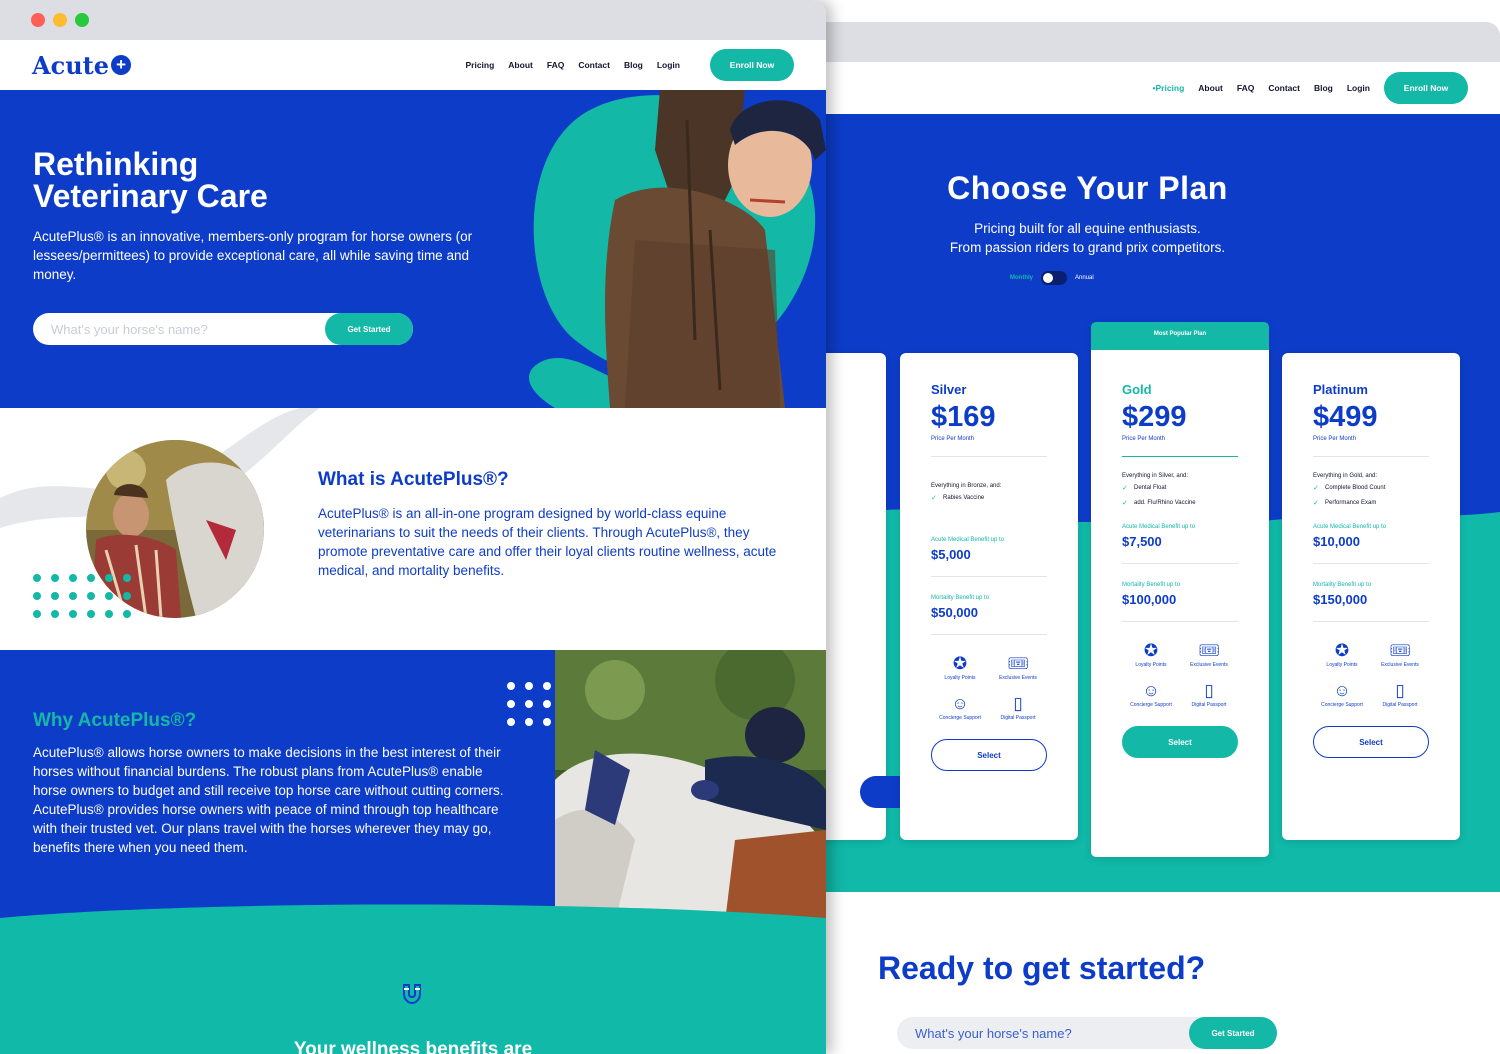  What do you see at coordinates (1371, 742) in the screenshot?
I see `select-platinum-button: Select` at bounding box center [1371, 742].